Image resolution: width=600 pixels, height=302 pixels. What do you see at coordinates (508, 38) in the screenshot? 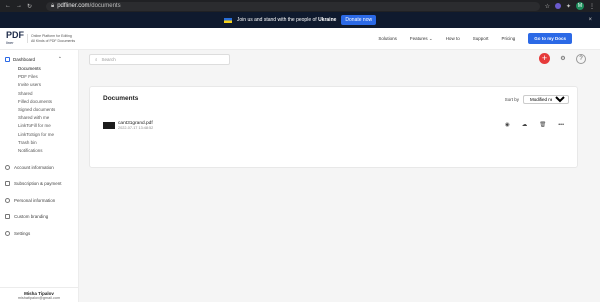
I see `menu-pricing: Pricing` at bounding box center [508, 38].